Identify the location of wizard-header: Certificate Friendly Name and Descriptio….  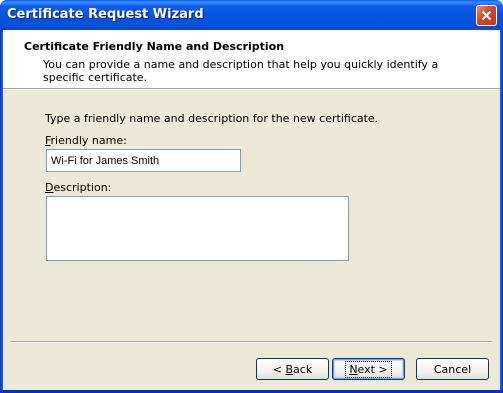
(251, 59).